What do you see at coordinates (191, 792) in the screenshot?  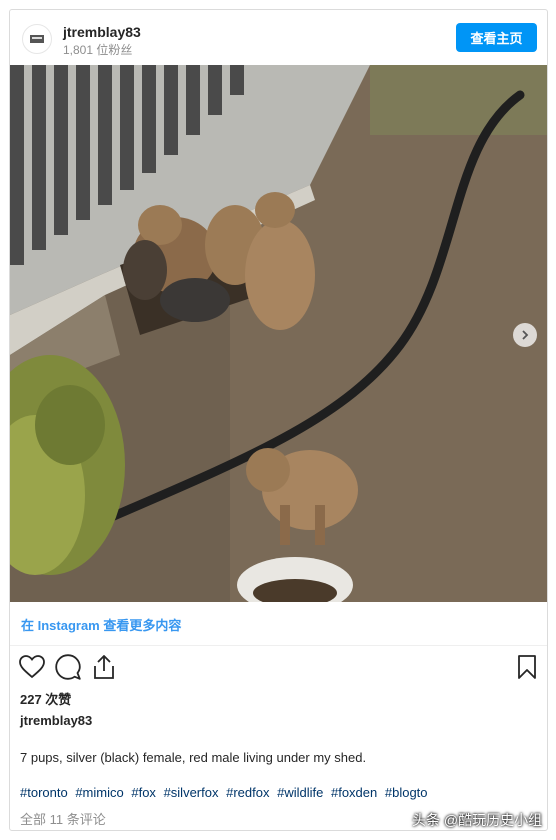 I see `hashtag-link: #silverfox` at bounding box center [191, 792].